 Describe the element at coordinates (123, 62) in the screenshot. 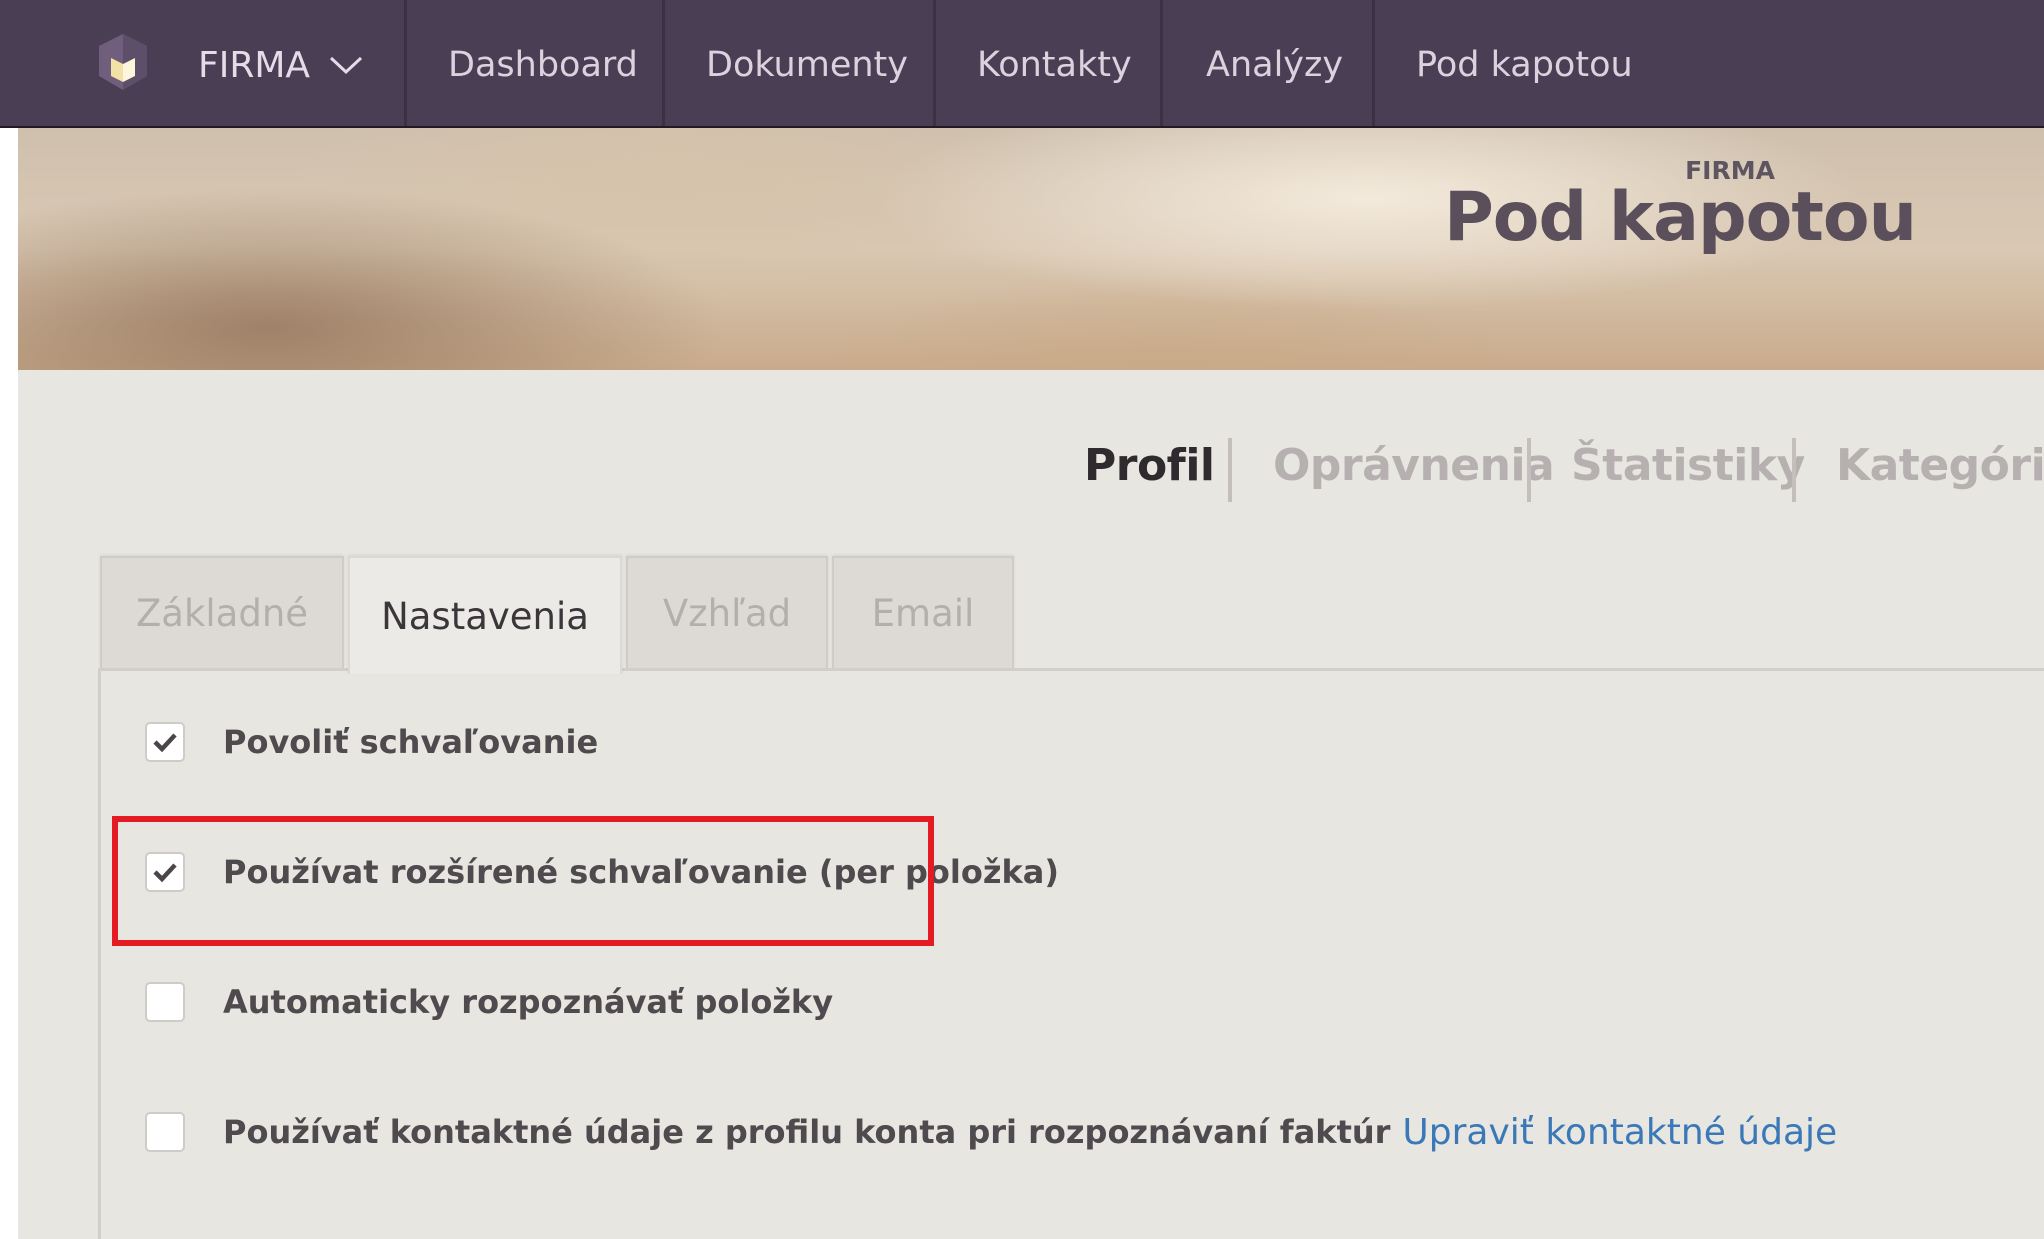

I see `firma-logo-icon` at that location.